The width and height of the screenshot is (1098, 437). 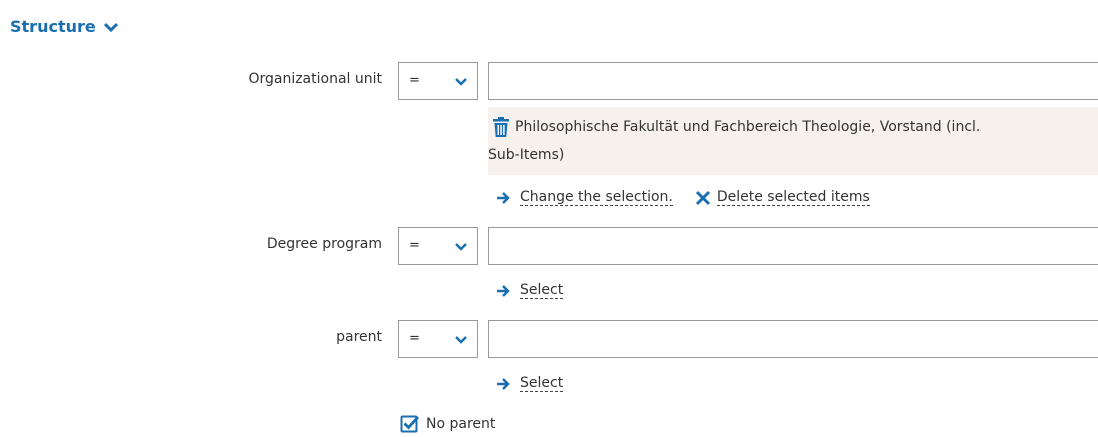 I want to click on change-selection-link: Change the selection., so click(x=584, y=197).